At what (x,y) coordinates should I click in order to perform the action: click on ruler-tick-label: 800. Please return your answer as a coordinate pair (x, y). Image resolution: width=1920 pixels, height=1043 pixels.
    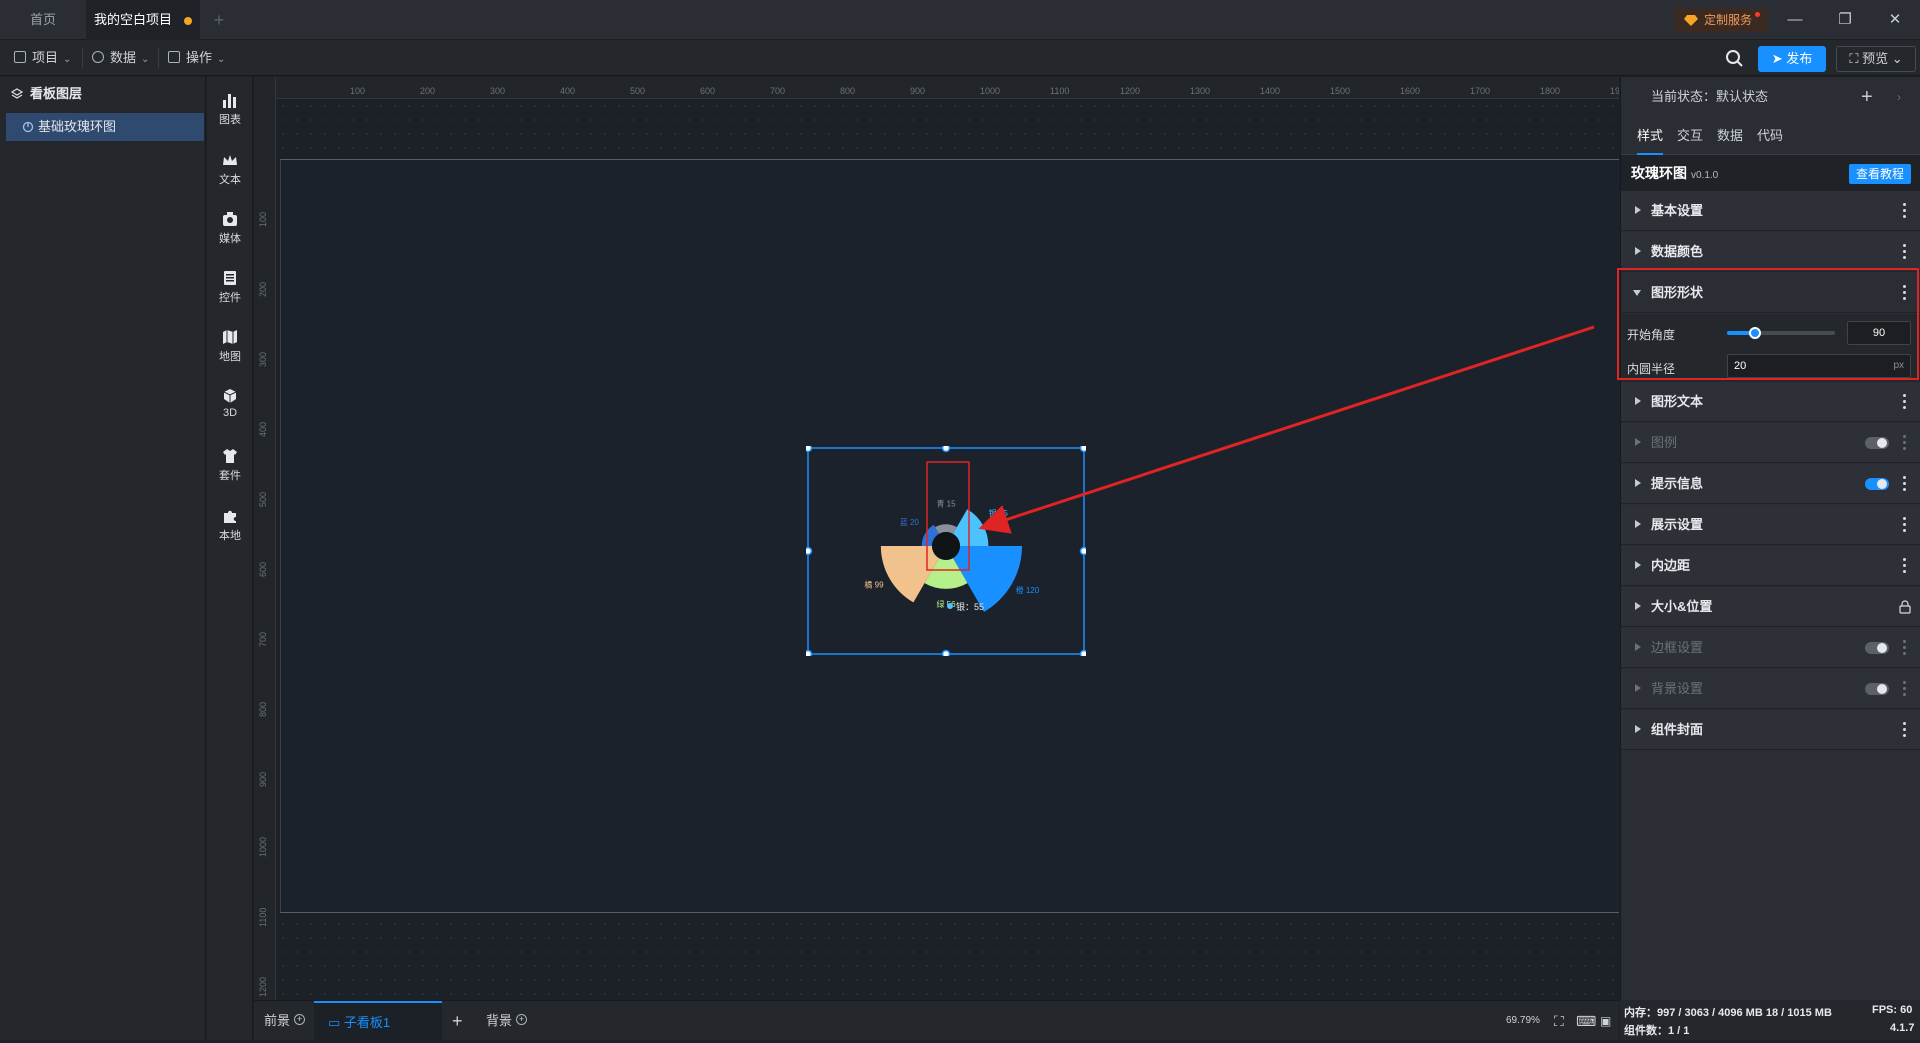
    Looking at the image, I should click on (263, 709).